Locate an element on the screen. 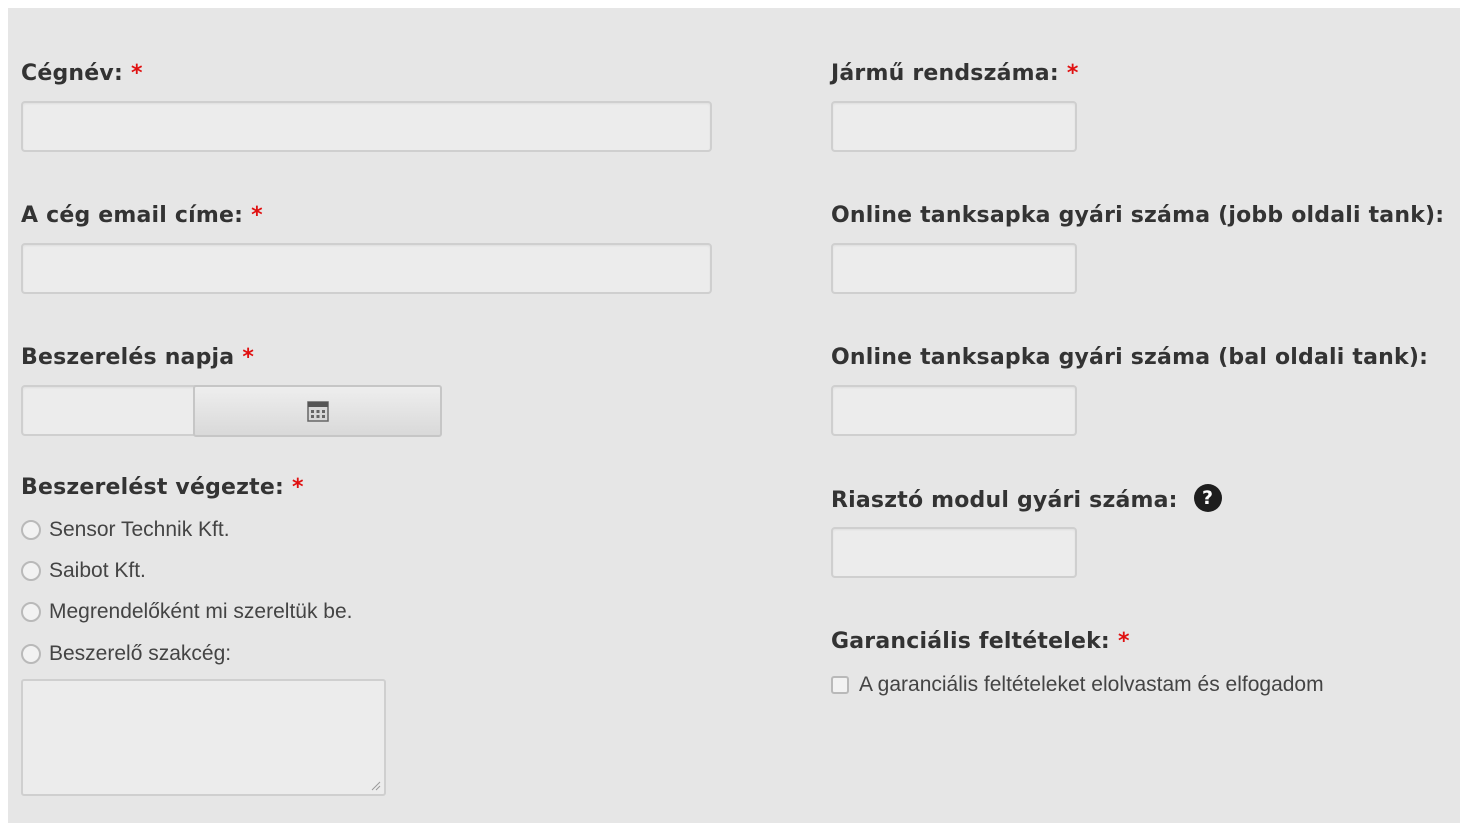 Image resolution: width=1460 pixels, height=823 pixels. install-date-input is located at coordinates (109, 410).